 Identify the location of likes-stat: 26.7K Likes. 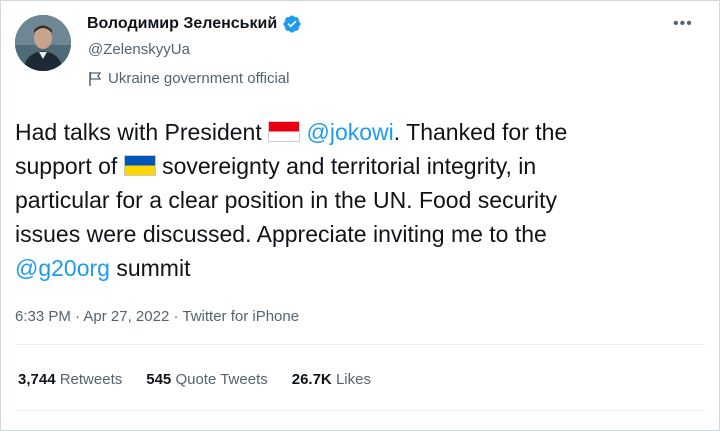
(331, 379).